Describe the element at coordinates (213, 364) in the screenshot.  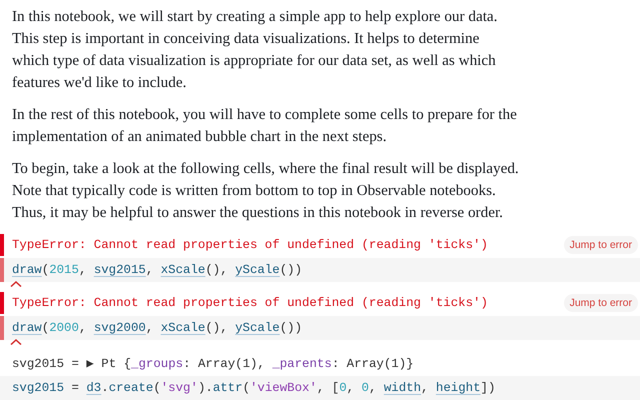
I see `cell-output: svg2015 = ▶ Pt {_groups: Array(1), _parents: Array(1)}` at that location.